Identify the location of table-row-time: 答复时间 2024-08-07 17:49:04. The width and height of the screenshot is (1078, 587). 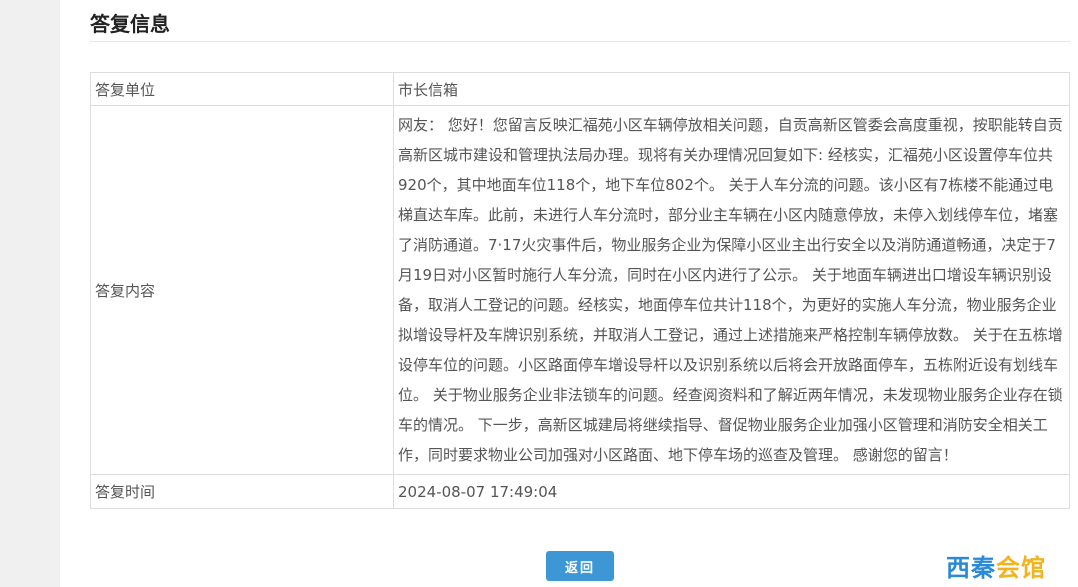
(580, 491).